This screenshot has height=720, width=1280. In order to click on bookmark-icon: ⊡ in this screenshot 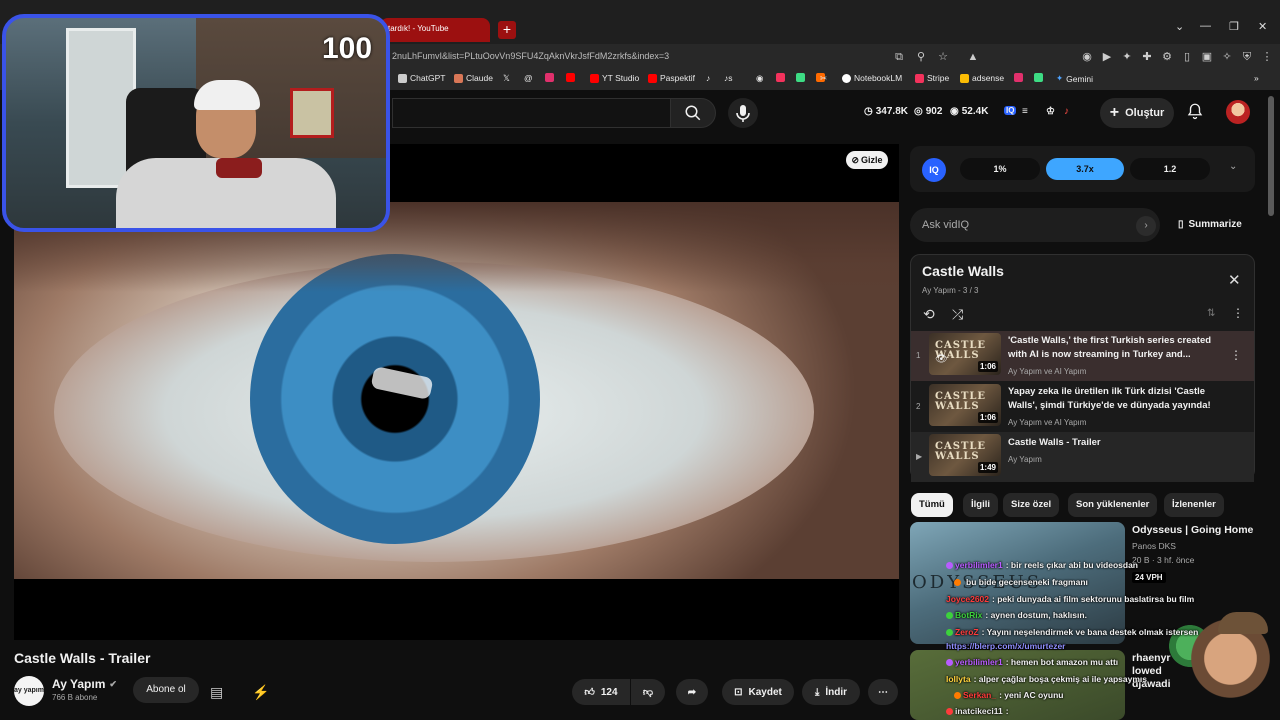, I will do `click(738, 692)`.